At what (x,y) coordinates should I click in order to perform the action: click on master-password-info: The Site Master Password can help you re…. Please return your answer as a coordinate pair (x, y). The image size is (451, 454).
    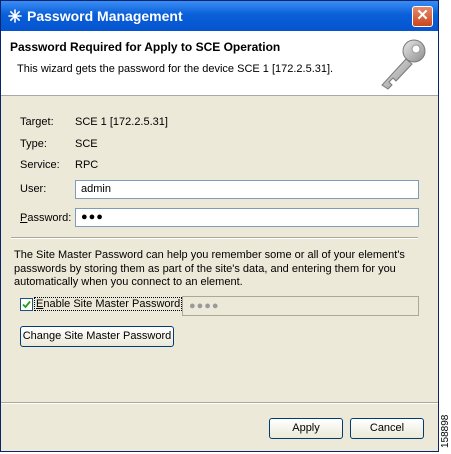
    Looking at the image, I should click on (209, 268).